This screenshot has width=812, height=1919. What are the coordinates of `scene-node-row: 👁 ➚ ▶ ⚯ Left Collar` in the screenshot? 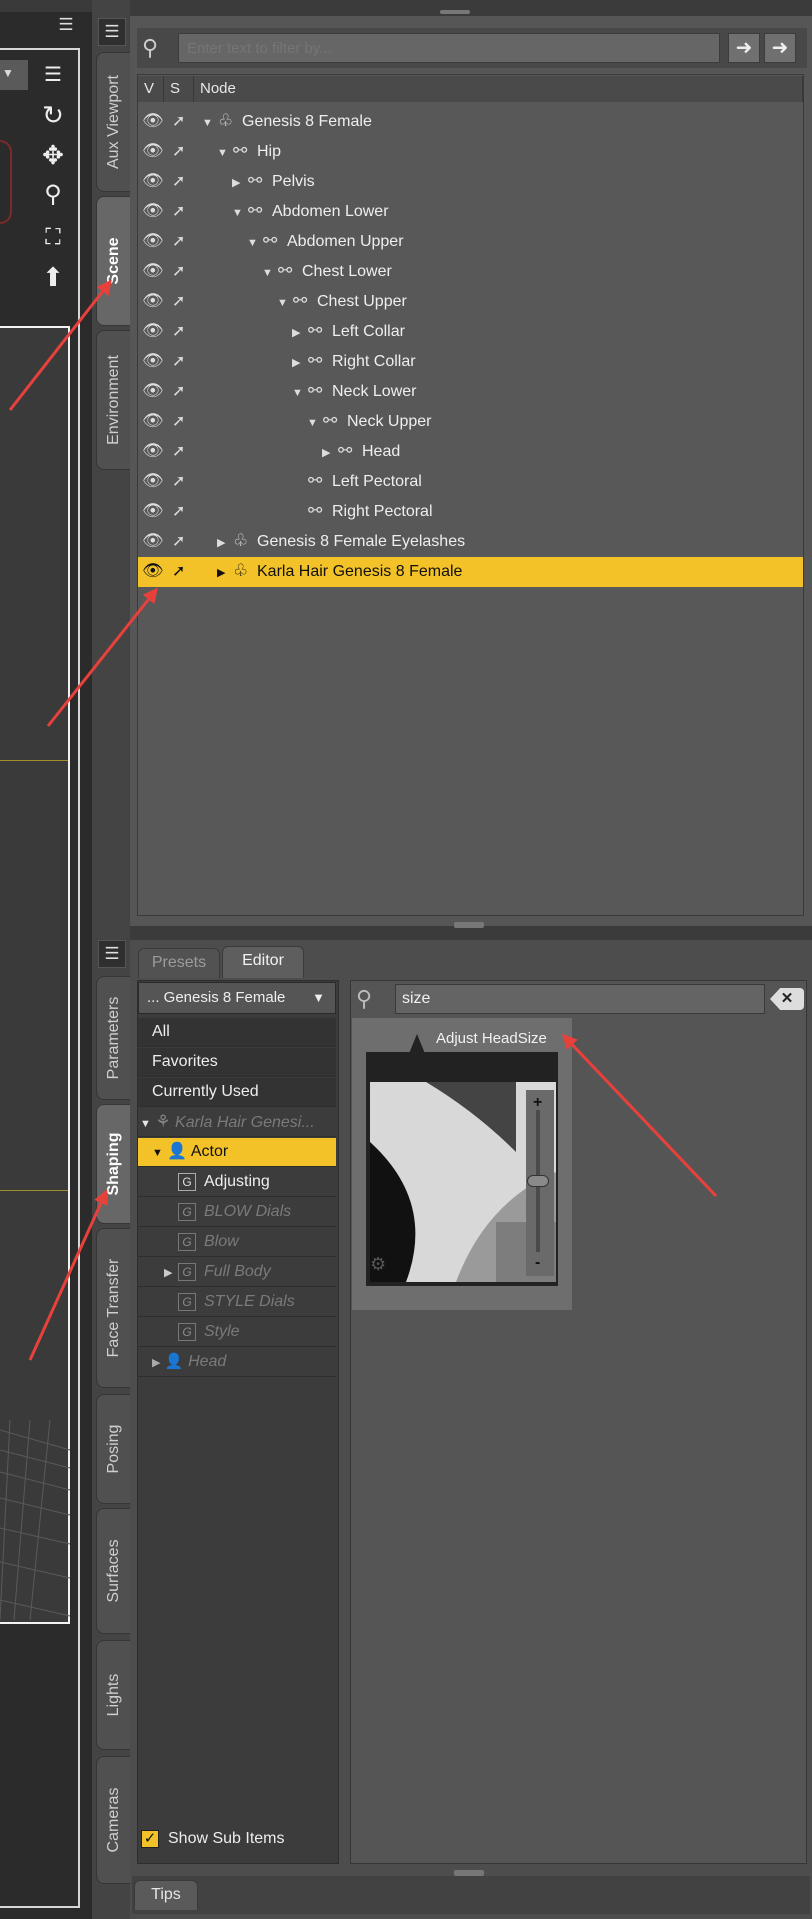 It's located at (470, 332).